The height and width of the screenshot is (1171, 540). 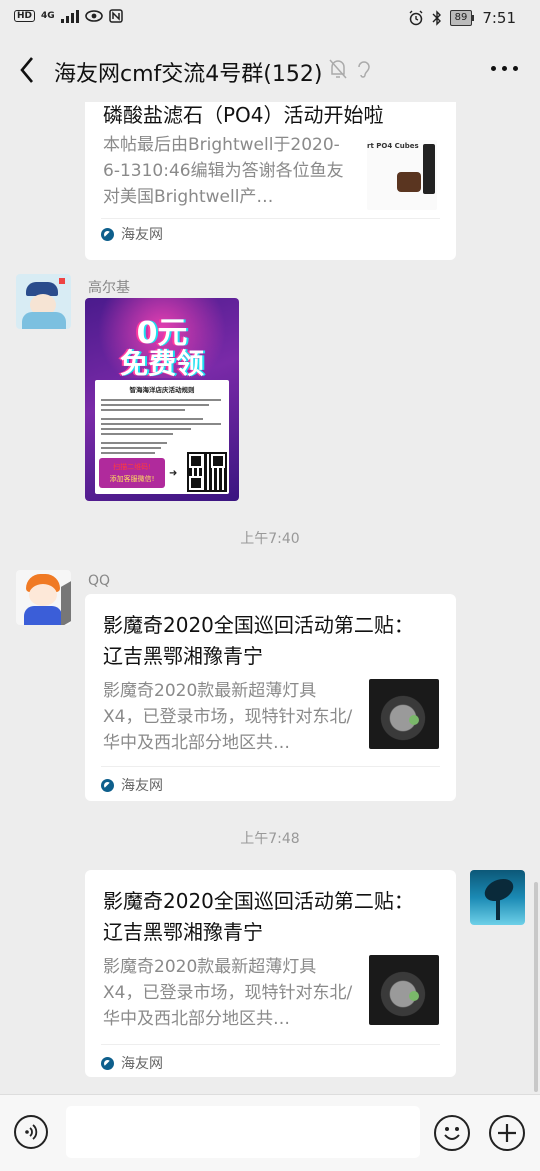 I want to click on product-cubes, so click(x=409, y=182).